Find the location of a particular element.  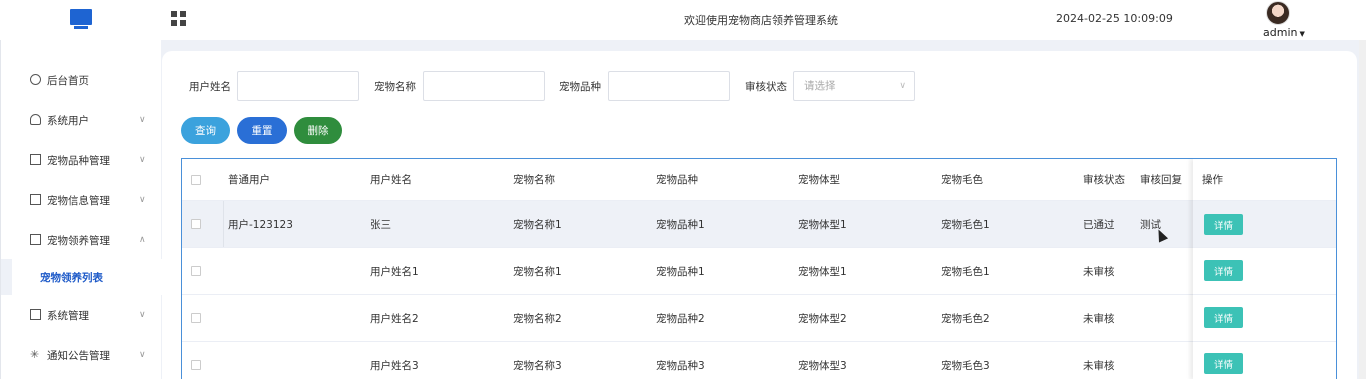

row-separator is located at coordinates (223, 224).